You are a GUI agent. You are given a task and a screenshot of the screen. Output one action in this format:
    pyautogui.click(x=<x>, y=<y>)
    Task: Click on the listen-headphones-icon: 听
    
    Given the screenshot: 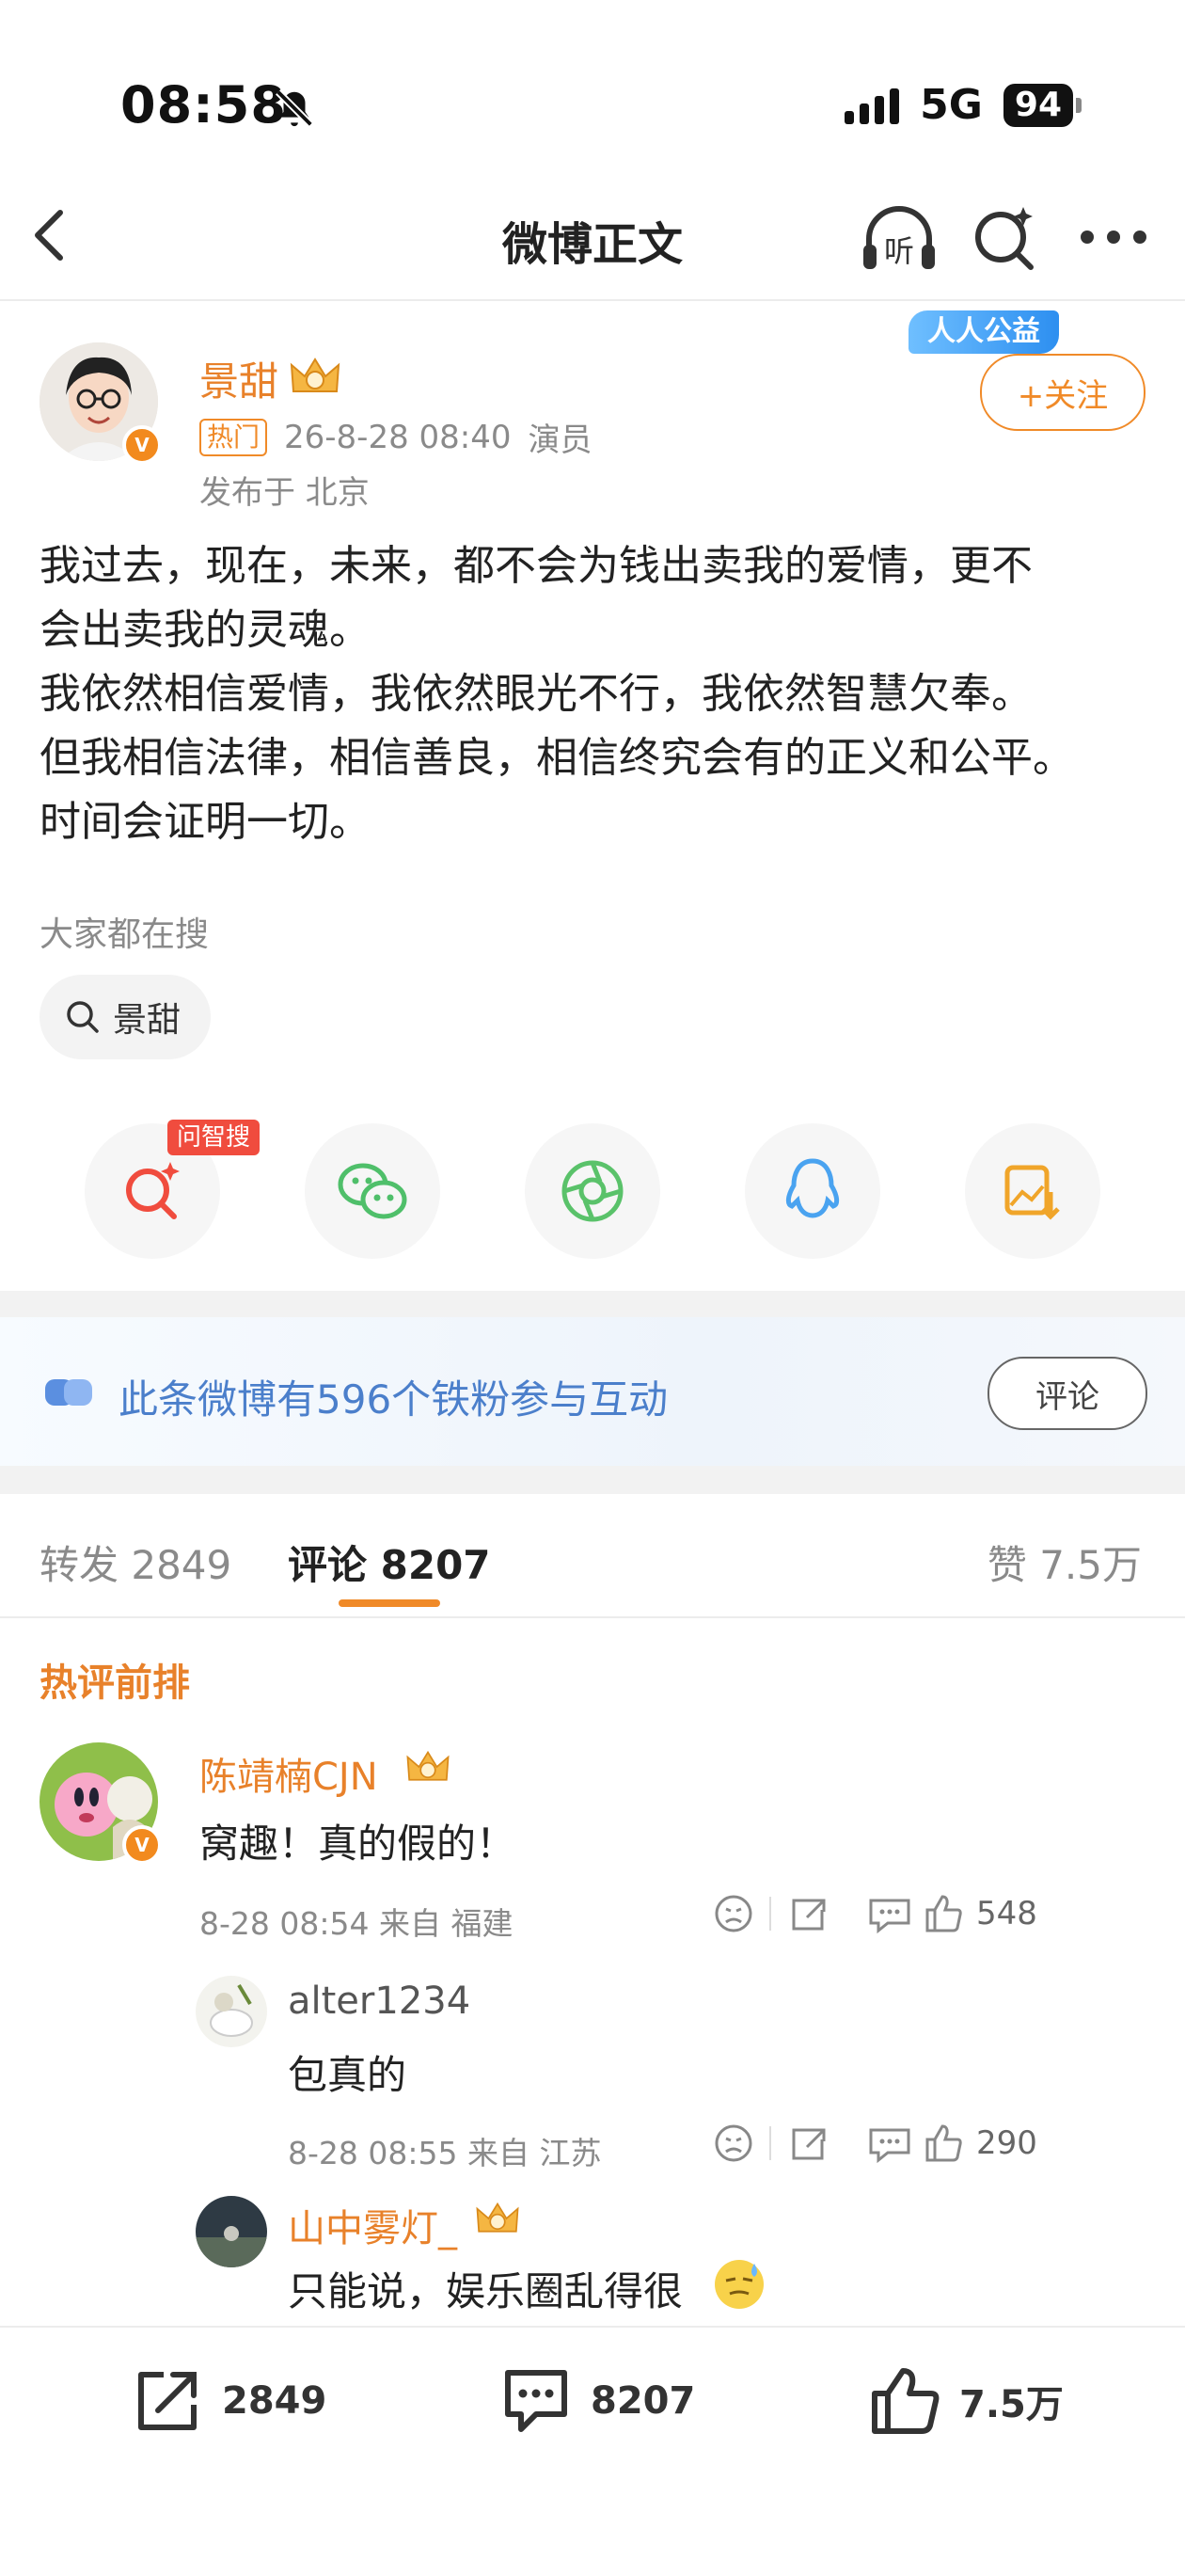 What is the action you would take?
    pyautogui.click(x=899, y=239)
    